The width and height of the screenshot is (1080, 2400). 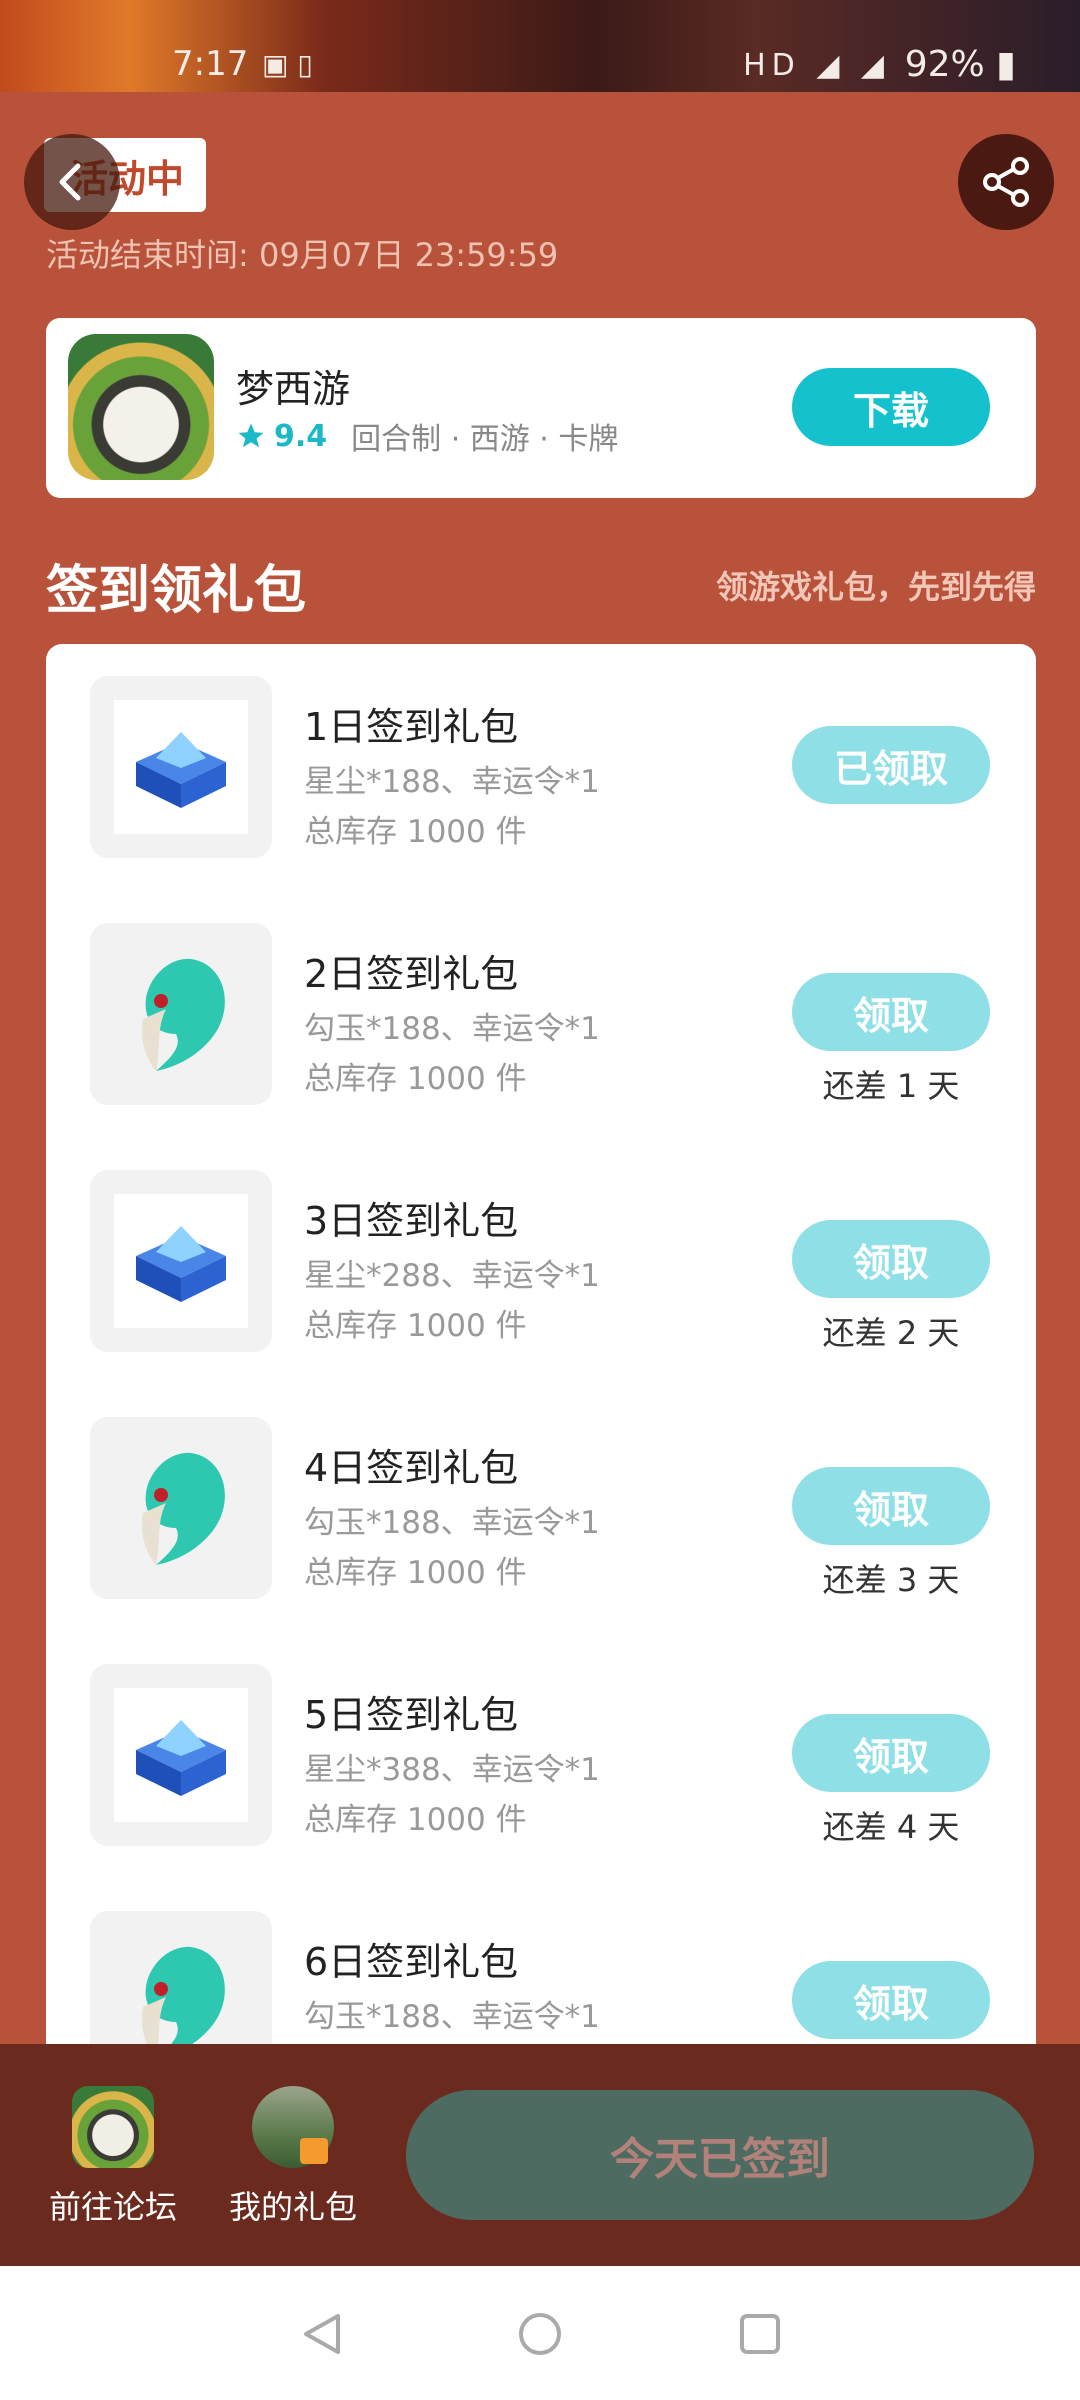 I want to click on list-item: 5日签到礼包 星尘*388、幸运令*1 总库存 1000 件 领取 还差 4 天, so click(x=541, y=1739).